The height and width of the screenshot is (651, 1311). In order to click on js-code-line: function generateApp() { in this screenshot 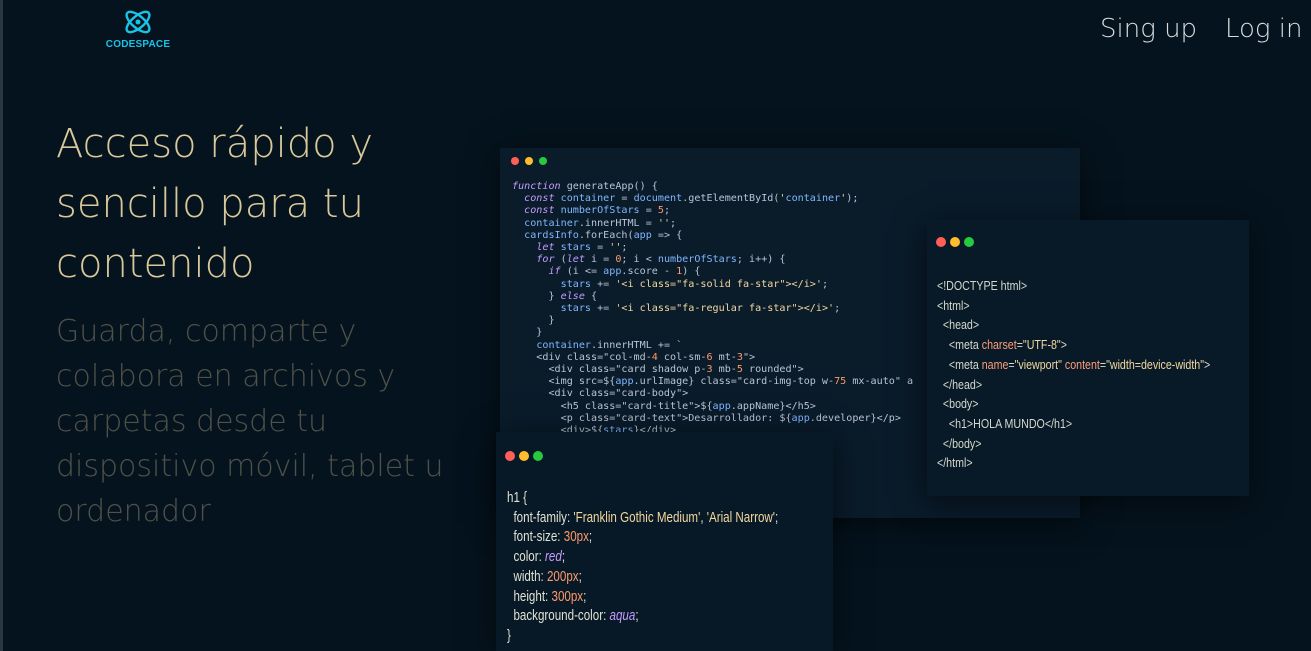, I will do `click(585, 186)`.